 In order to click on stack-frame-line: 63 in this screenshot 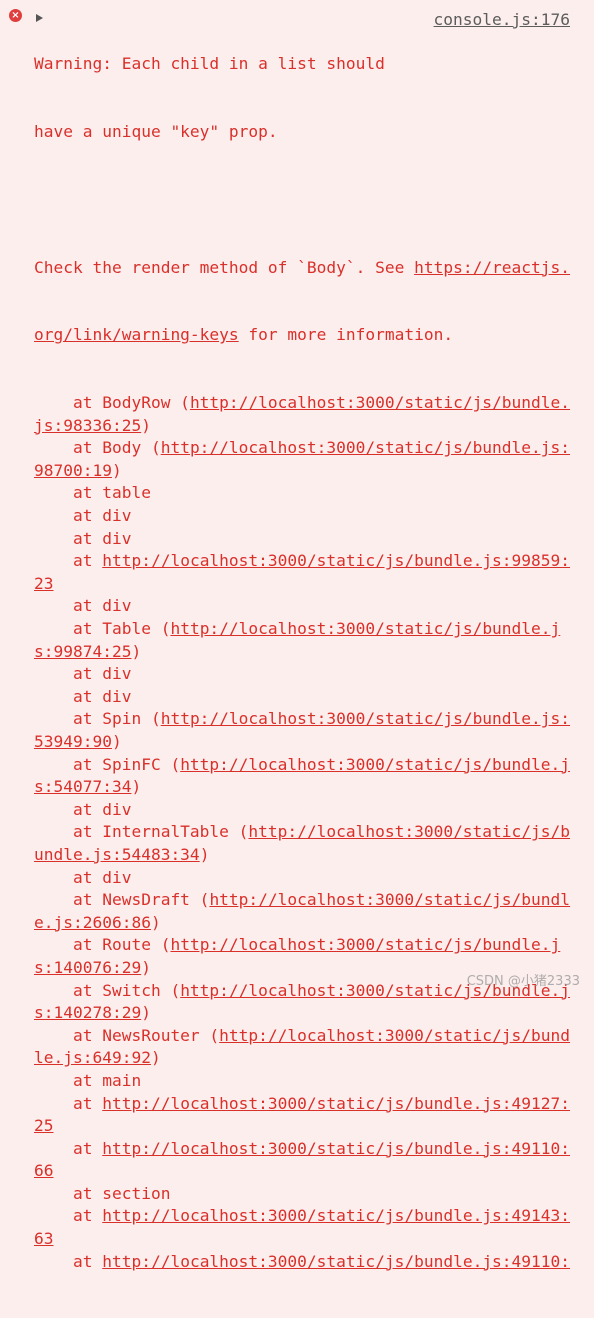, I will do `click(310, 1239)`.